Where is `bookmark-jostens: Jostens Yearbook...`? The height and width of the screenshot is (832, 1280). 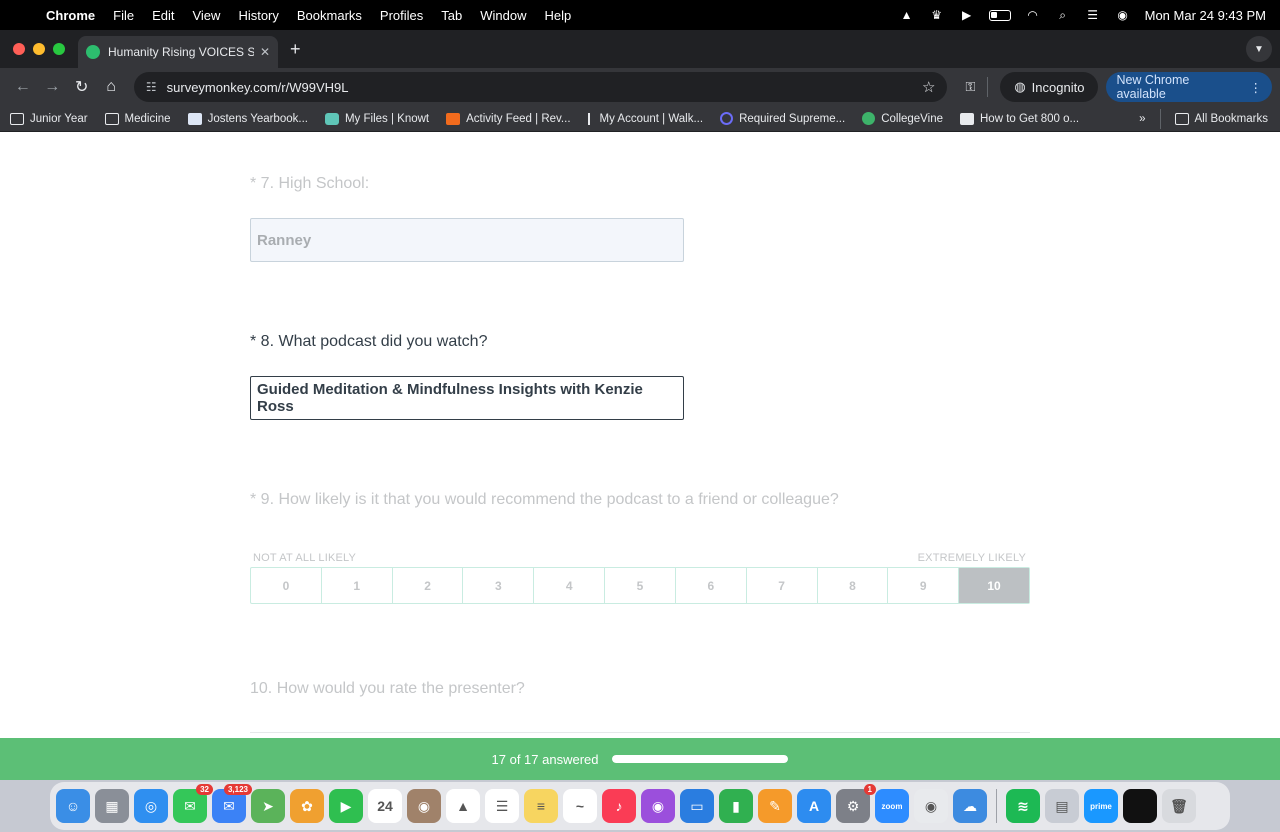
bookmark-jostens: Jostens Yearbook... is located at coordinates (247, 118).